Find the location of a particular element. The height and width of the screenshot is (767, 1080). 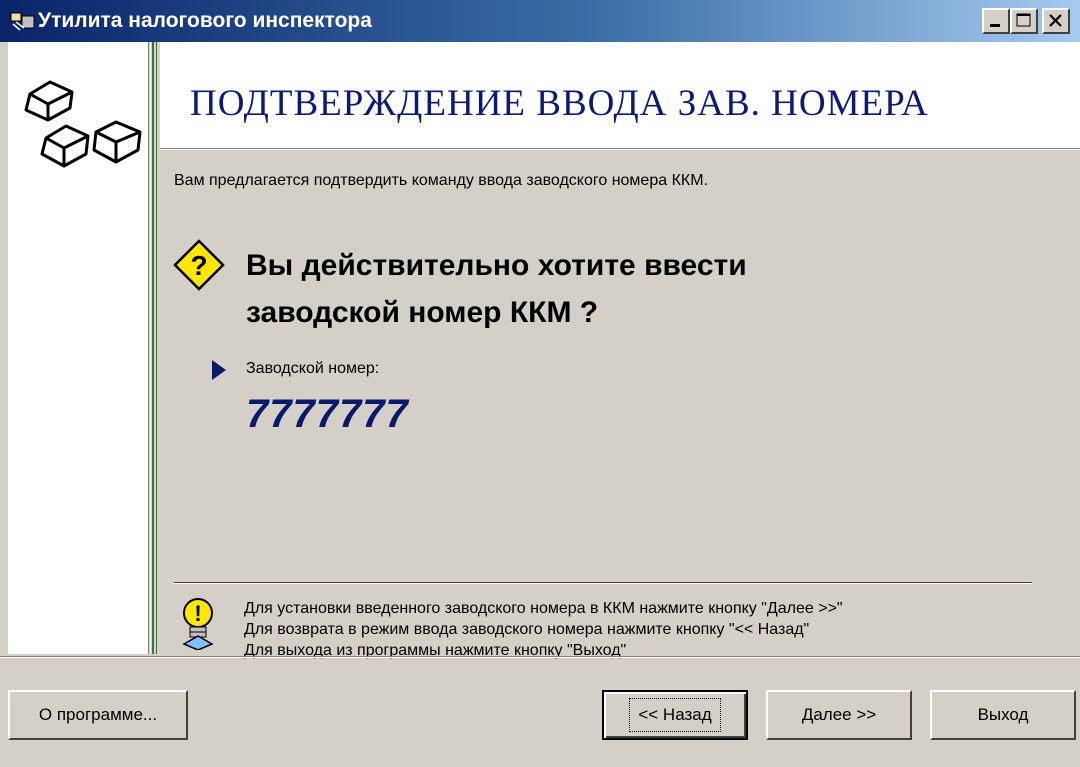

header-separator is located at coordinates (620, 149).